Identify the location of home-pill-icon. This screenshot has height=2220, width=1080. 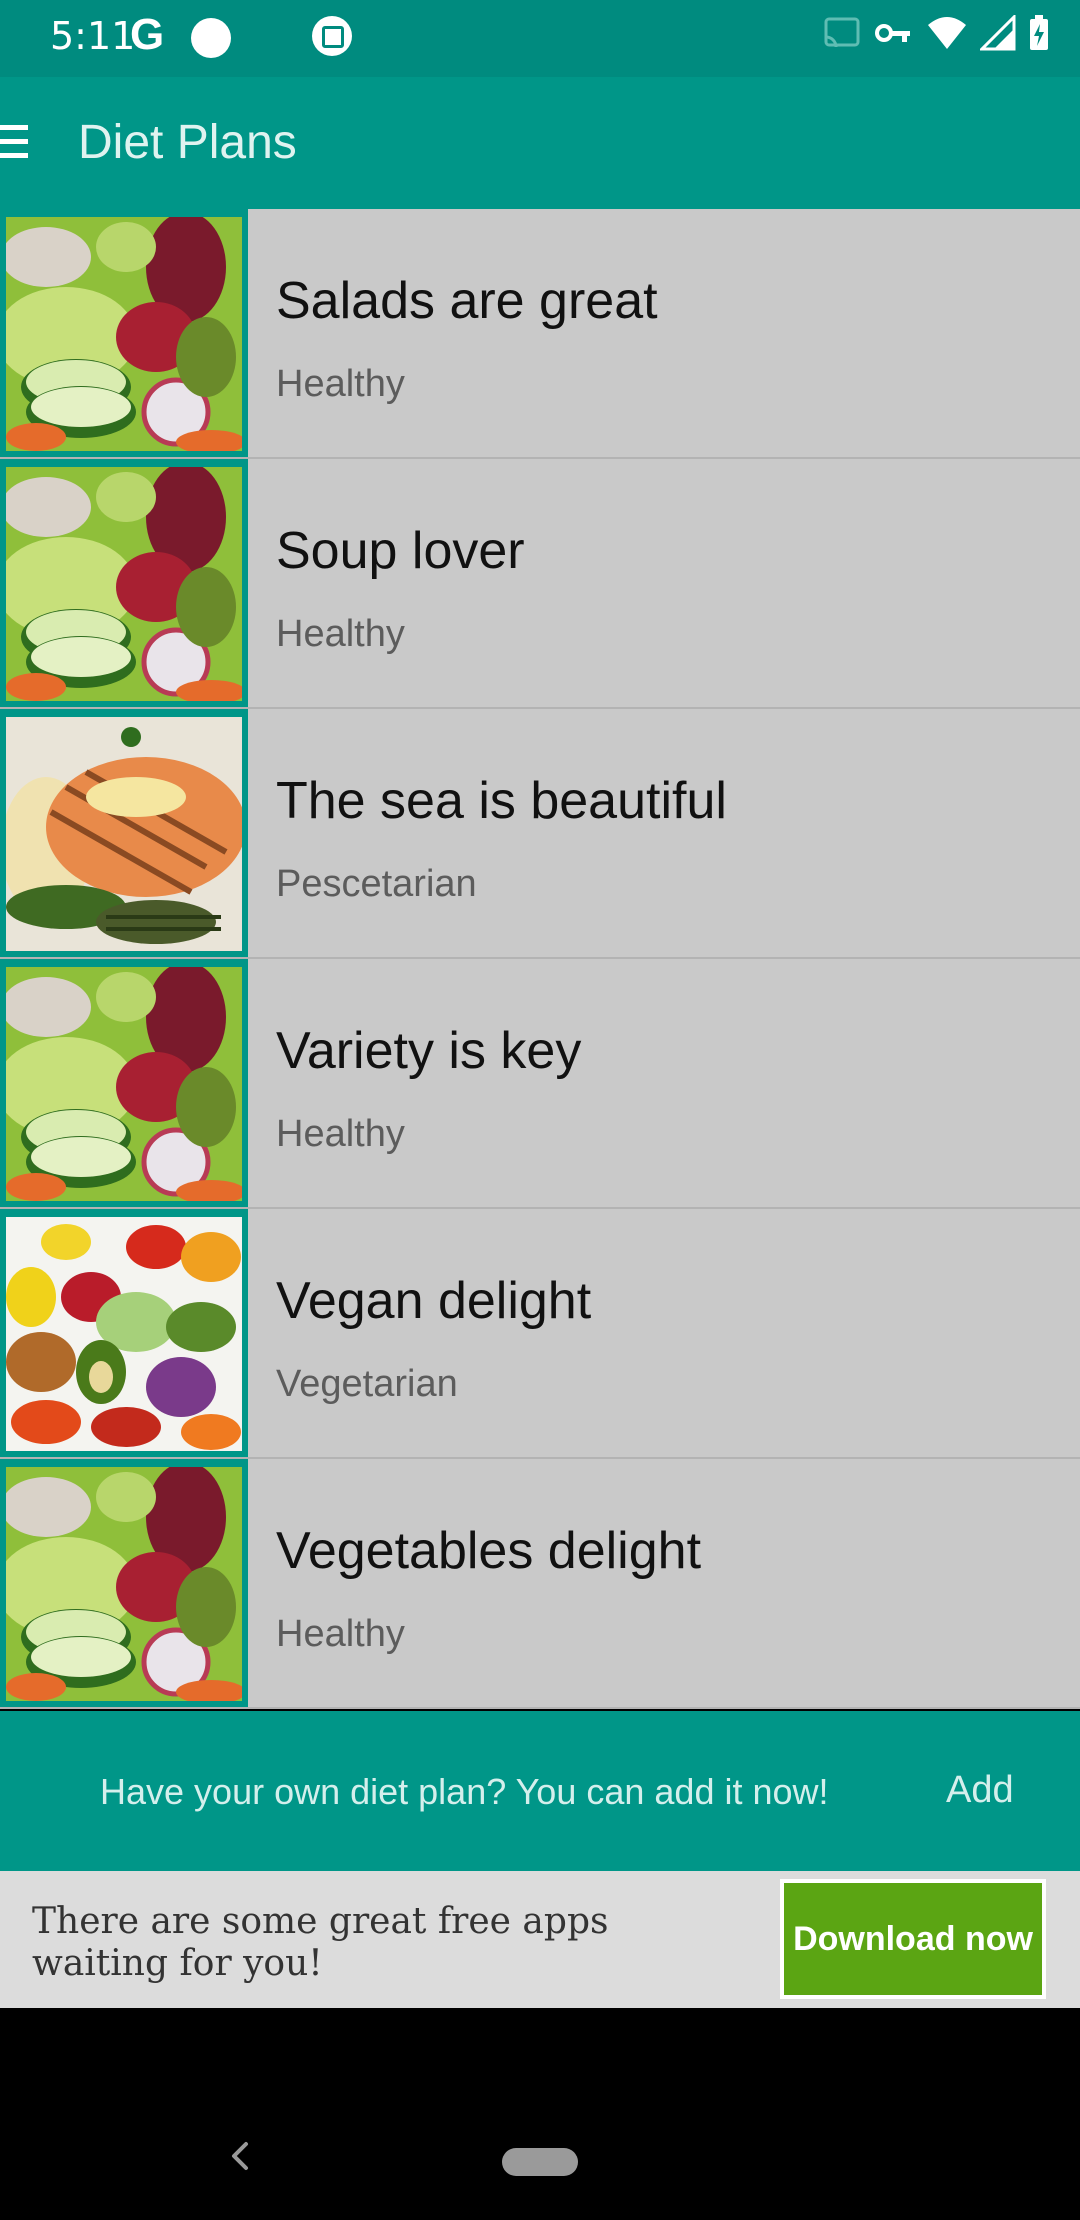
(540, 2162).